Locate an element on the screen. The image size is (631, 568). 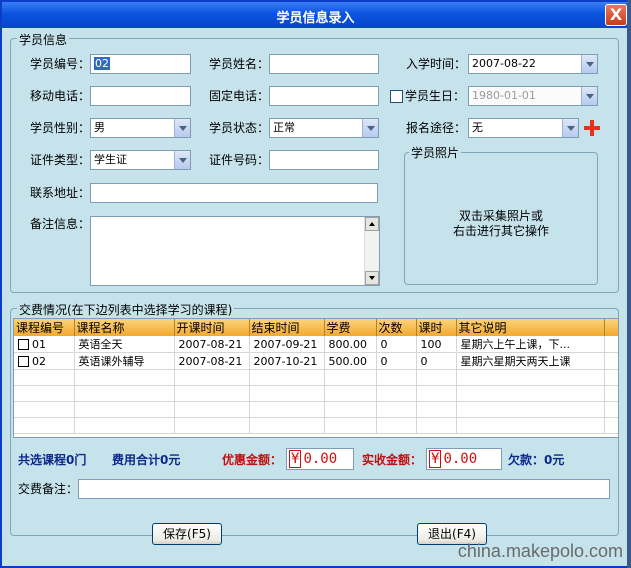
discount-amount-input: ¥0.00 is located at coordinates (320, 459).